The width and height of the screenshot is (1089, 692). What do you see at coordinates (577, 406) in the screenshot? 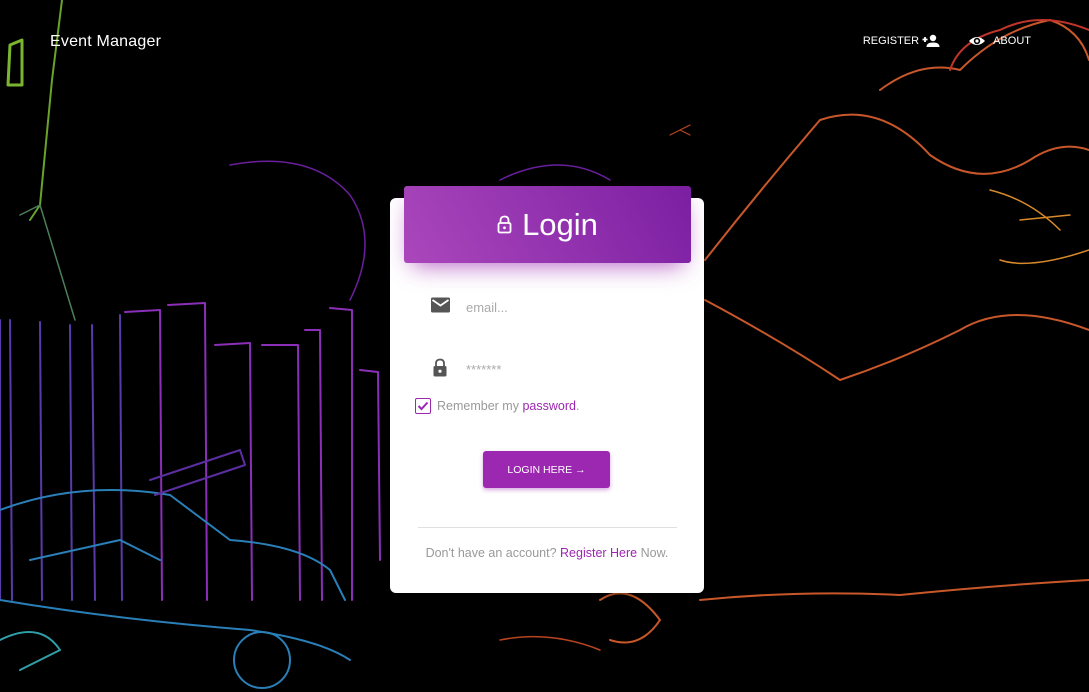
I see `remember-text-after: .` at bounding box center [577, 406].